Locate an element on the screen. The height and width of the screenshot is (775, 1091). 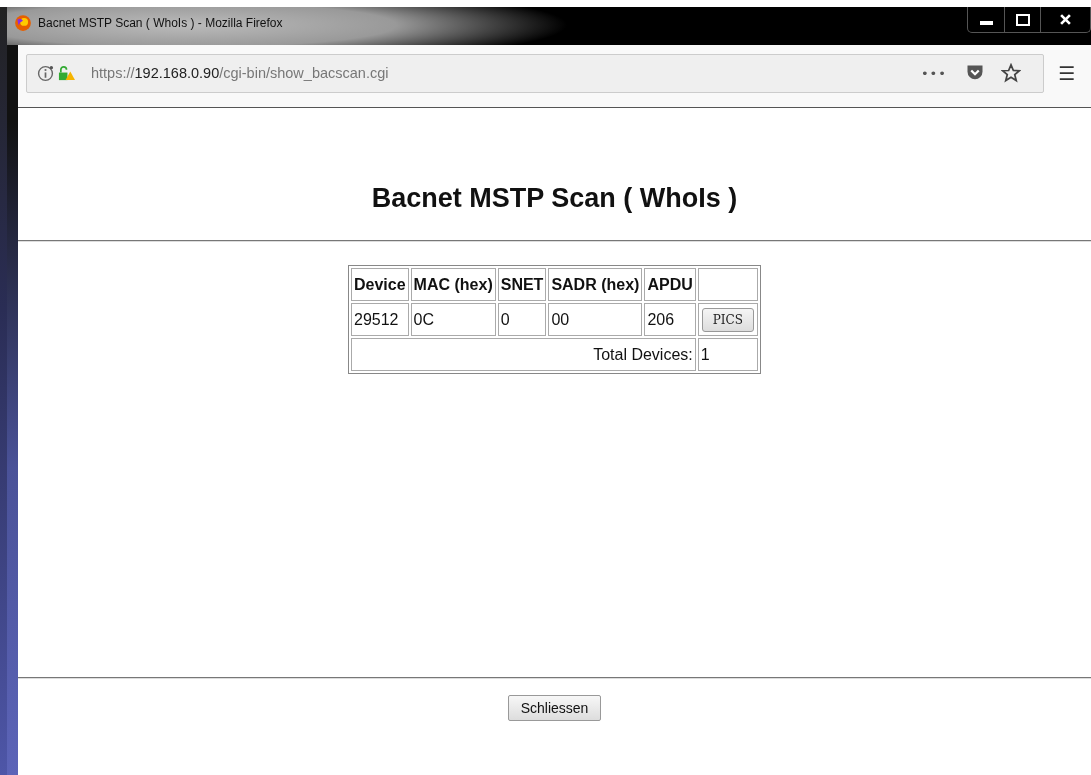
column-header: SADR (hex) is located at coordinates (595, 284).